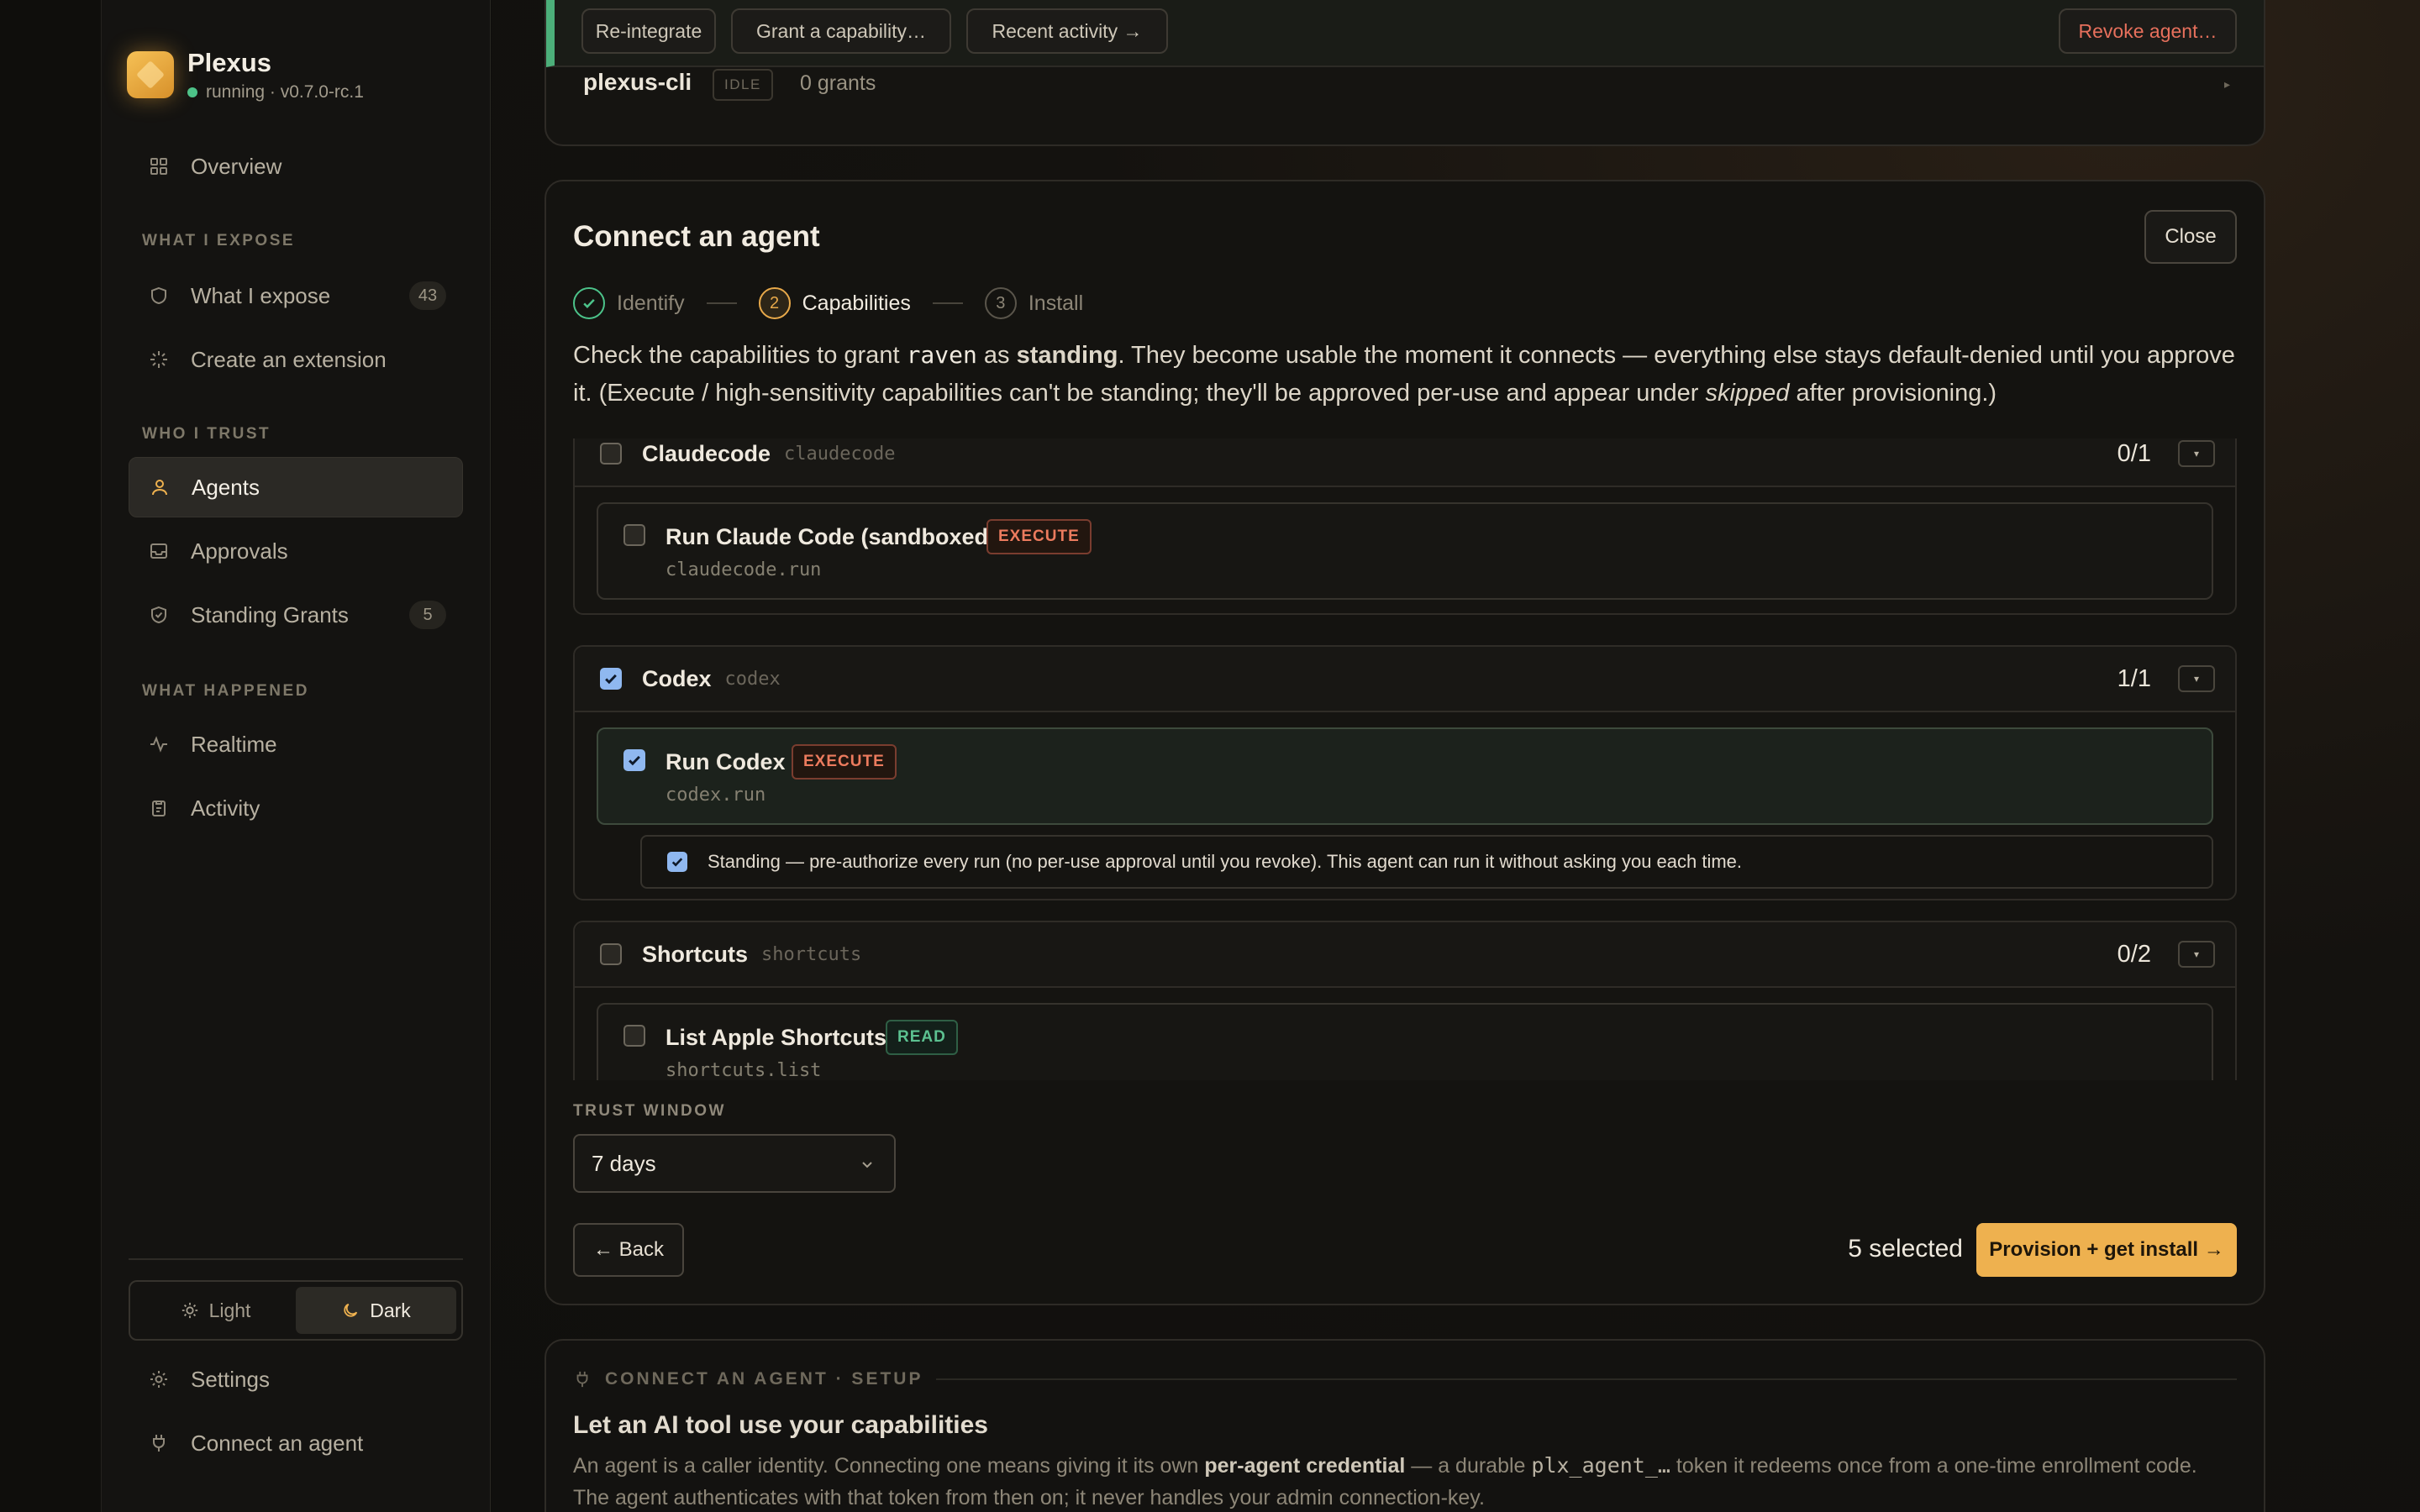 The width and height of the screenshot is (2420, 1512). What do you see at coordinates (2106, 1250) in the screenshot?
I see `provision-button: Provision + get install →` at bounding box center [2106, 1250].